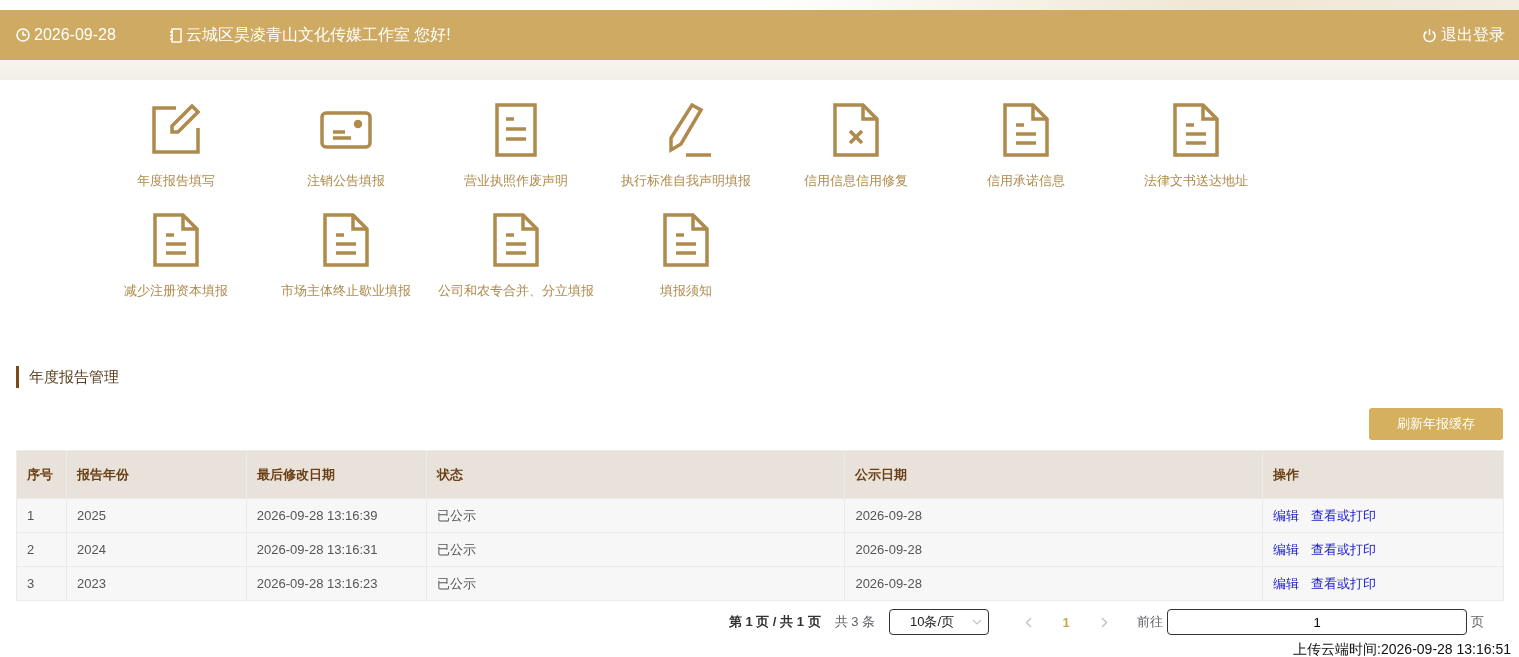  Describe the element at coordinates (516, 291) in the screenshot. I see `shortcut-link: 公司和农专合并、分立填报` at that location.